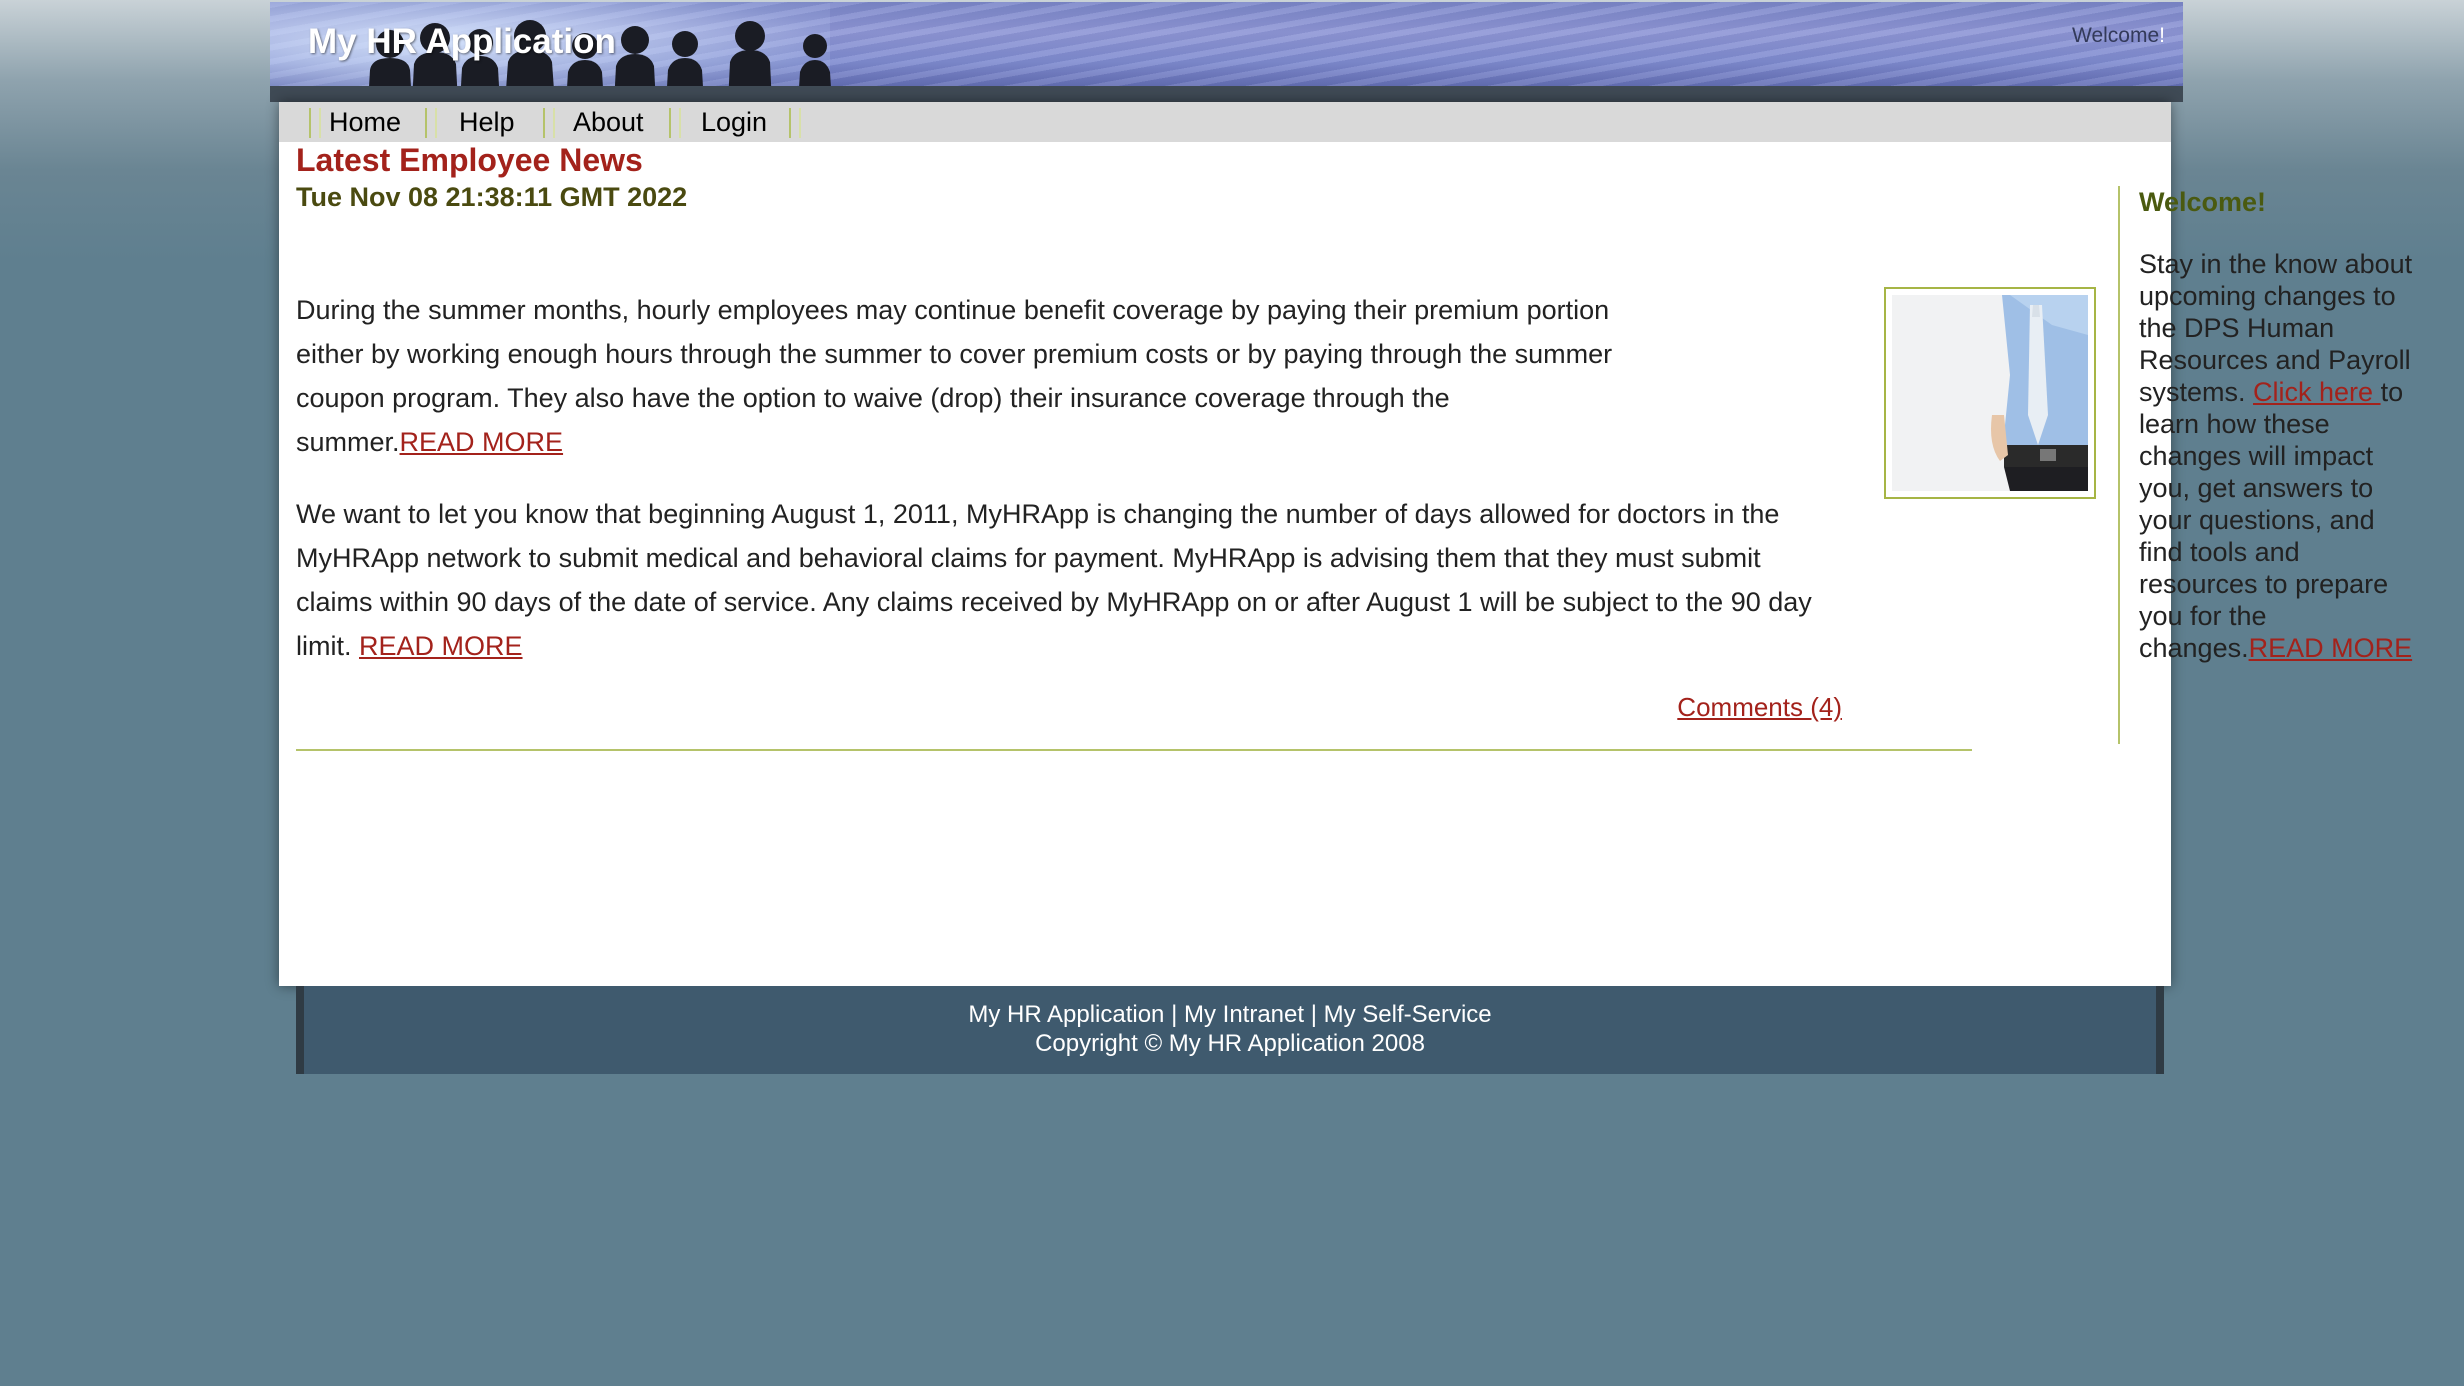 The width and height of the screenshot is (2464, 1386). Describe the element at coordinates (441, 646) in the screenshot. I see `read-more-link-2: READ MORE` at that location.